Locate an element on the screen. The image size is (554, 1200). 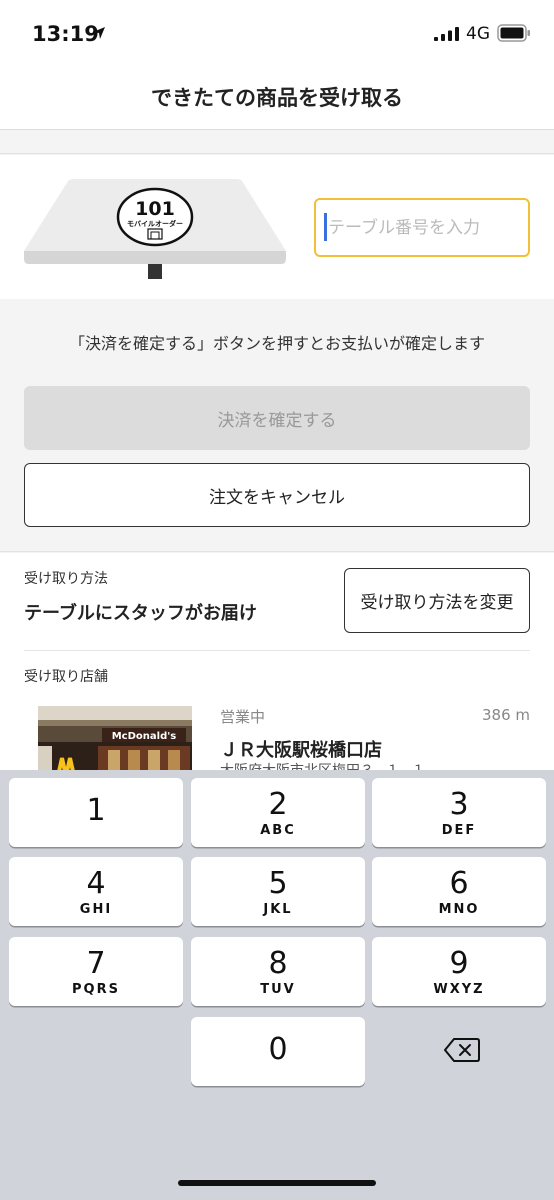
store-distance: 386 m is located at coordinates (505, 715).